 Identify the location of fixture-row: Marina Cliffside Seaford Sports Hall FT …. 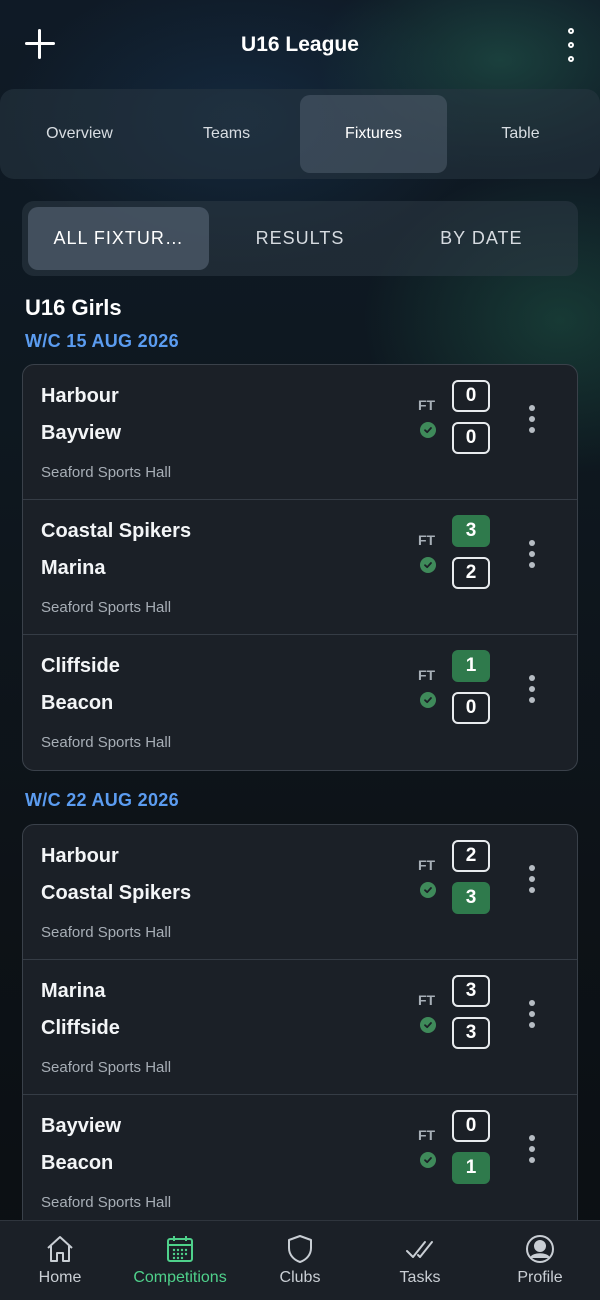
(300, 1027).